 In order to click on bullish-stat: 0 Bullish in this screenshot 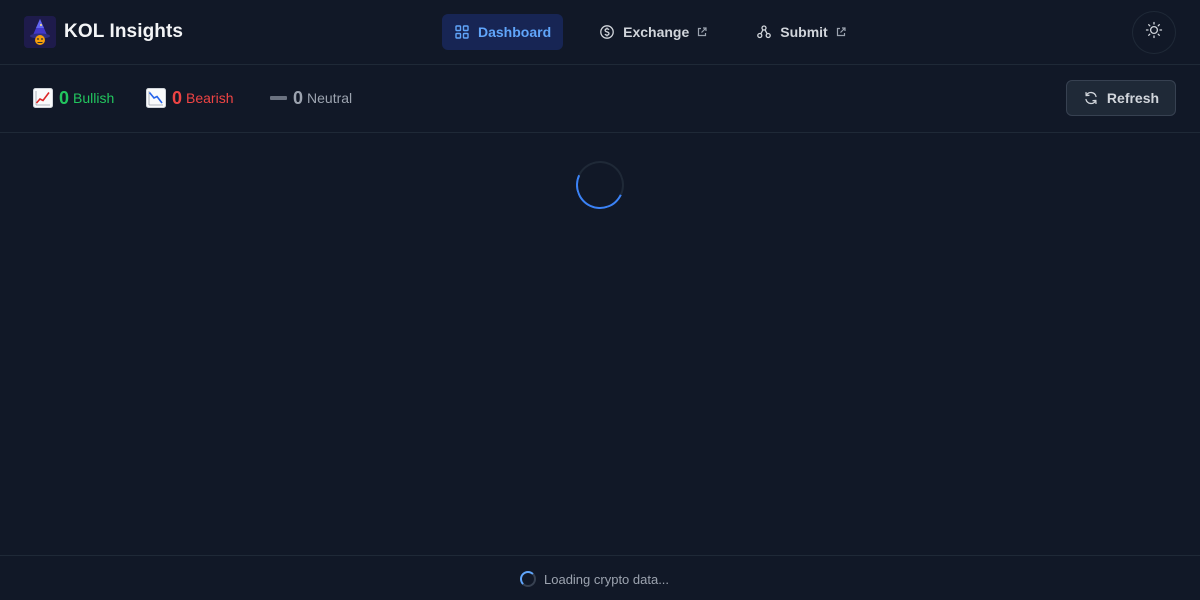, I will do `click(73, 98)`.